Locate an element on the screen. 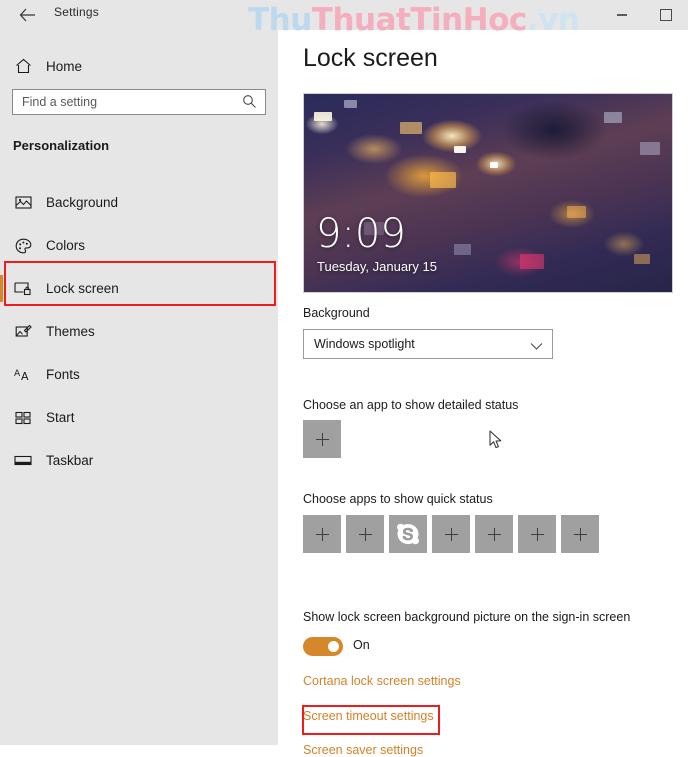 This screenshot has height=757, width=688. detailed-status-tile is located at coordinates (322, 439).